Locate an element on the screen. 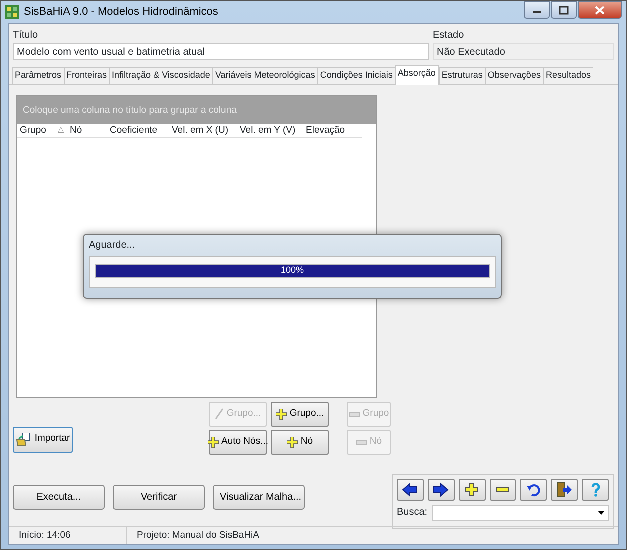 The height and width of the screenshot is (550, 627). column-label: Coeficiente is located at coordinates (134, 130).